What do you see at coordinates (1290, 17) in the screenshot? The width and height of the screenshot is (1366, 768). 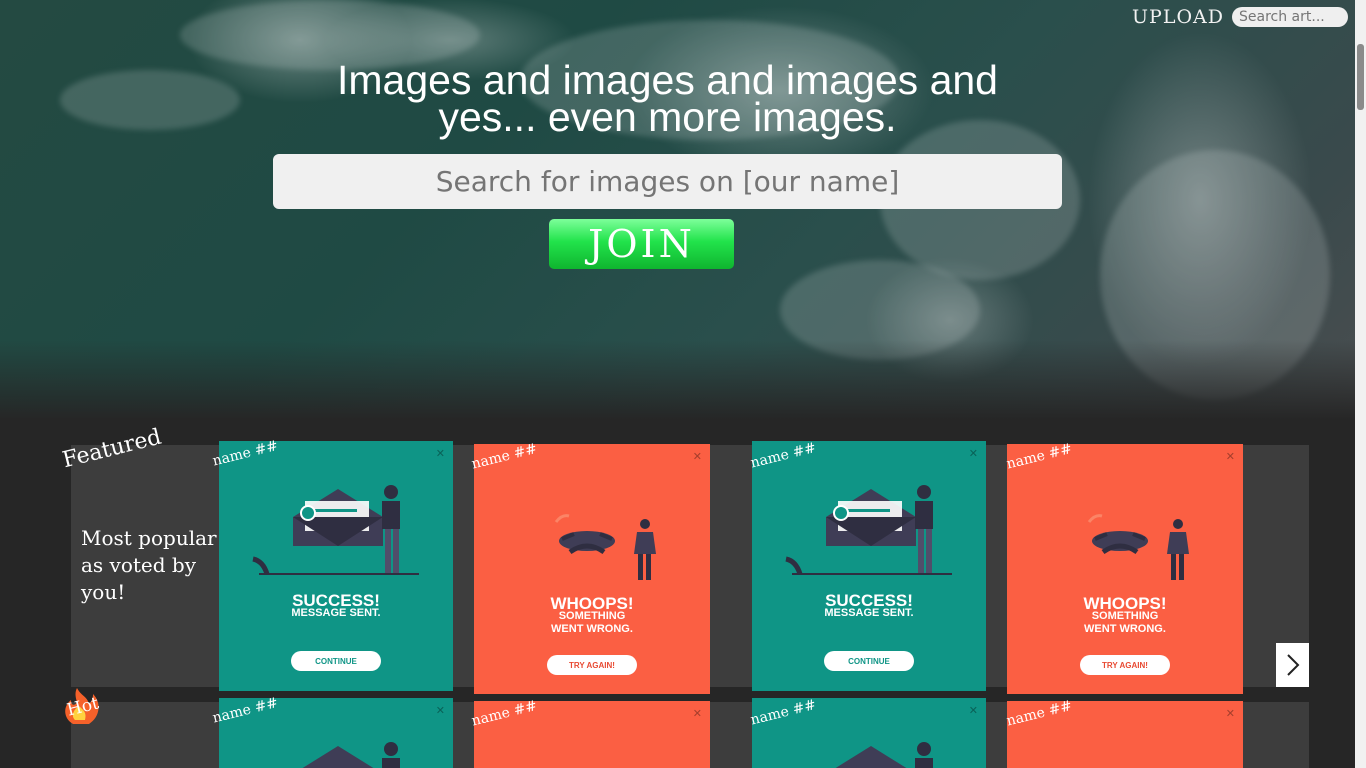 I see `top-search-input` at bounding box center [1290, 17].